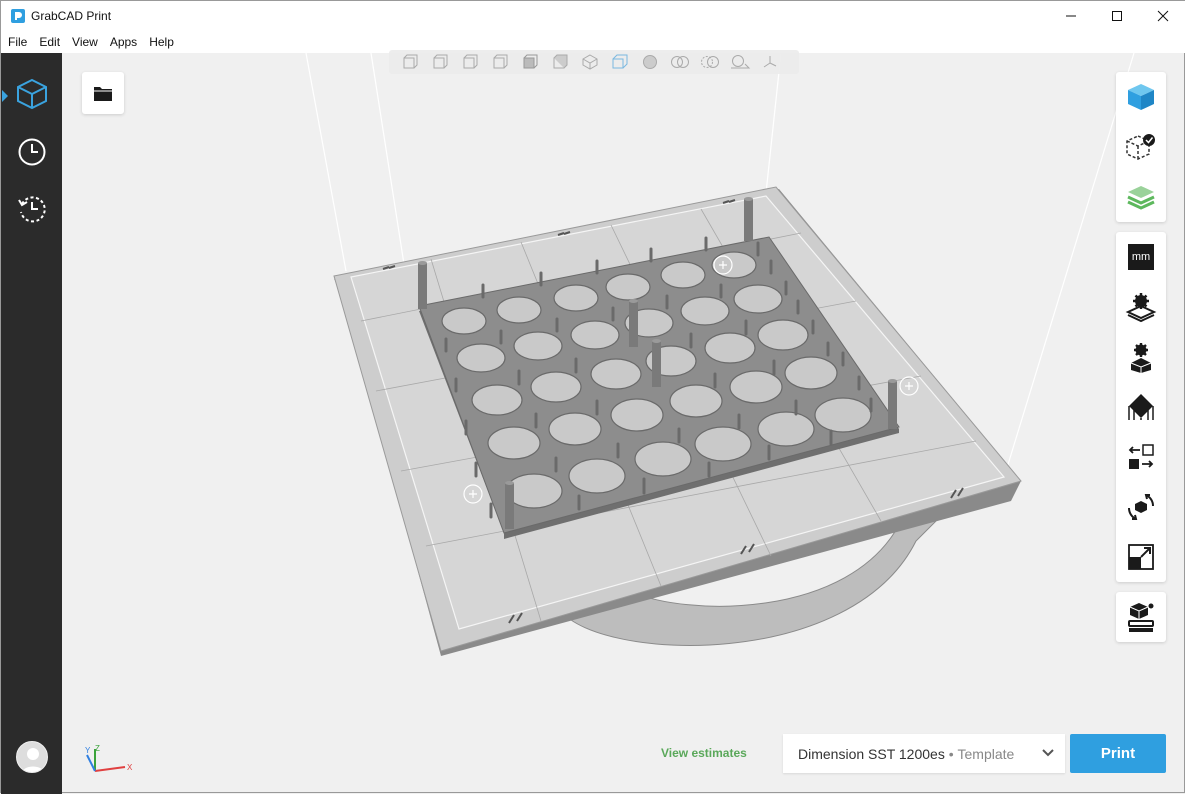  I want to click on show-support-button, so click(710, 62).